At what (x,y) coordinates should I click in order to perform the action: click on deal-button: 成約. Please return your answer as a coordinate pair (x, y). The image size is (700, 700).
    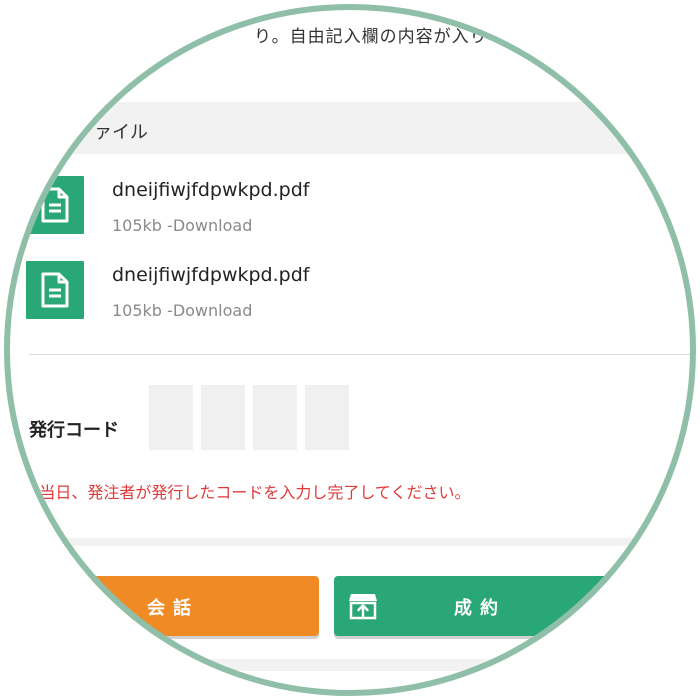
    Looking at the image, I should click on (499, 606).